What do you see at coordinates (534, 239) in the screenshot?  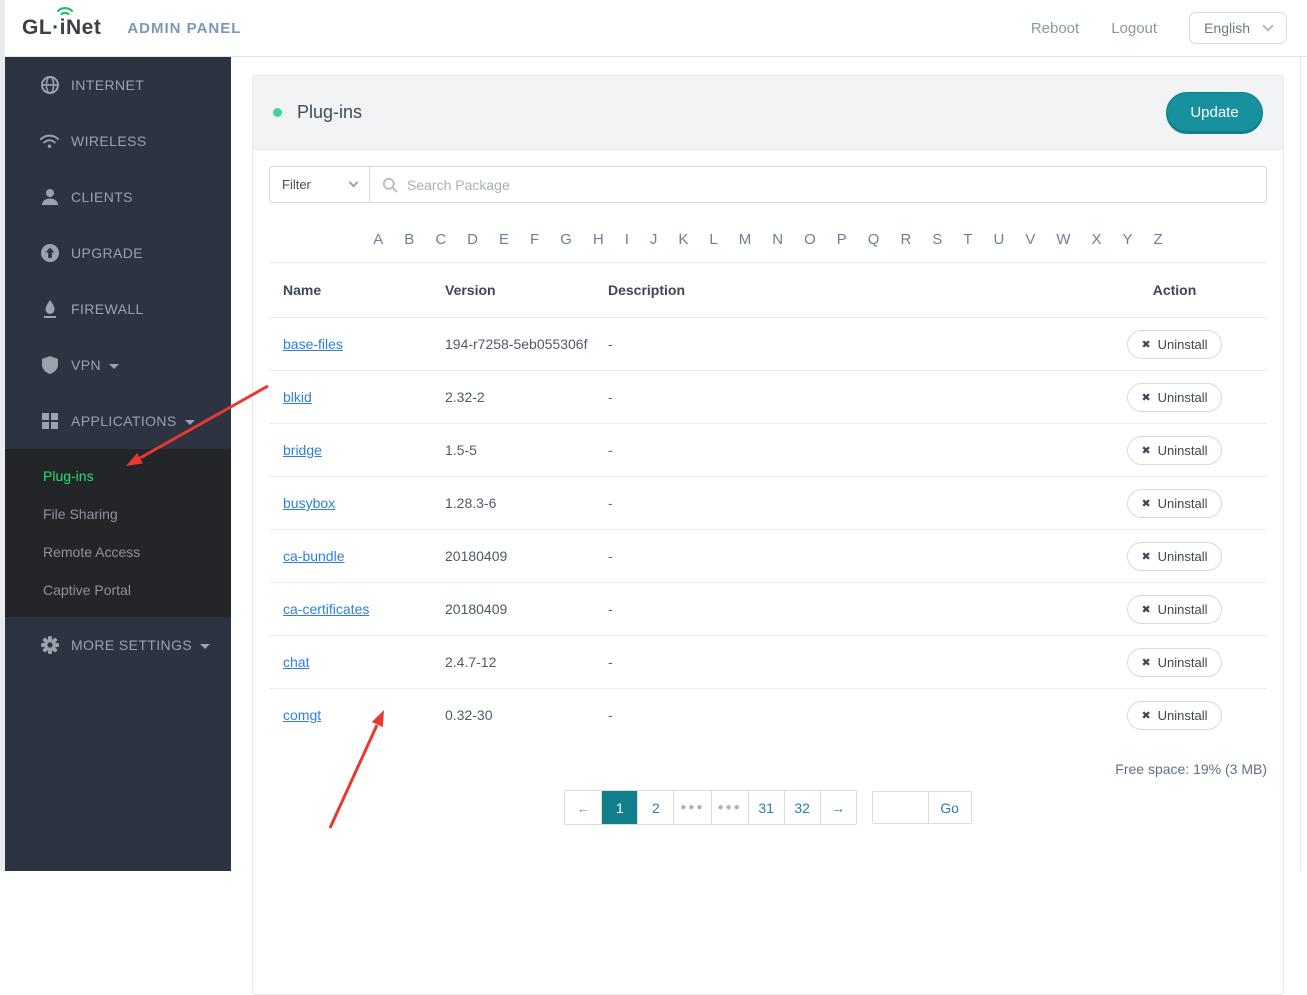 I see `alphabet-letter-F: F` at bounding box center [534, 239].